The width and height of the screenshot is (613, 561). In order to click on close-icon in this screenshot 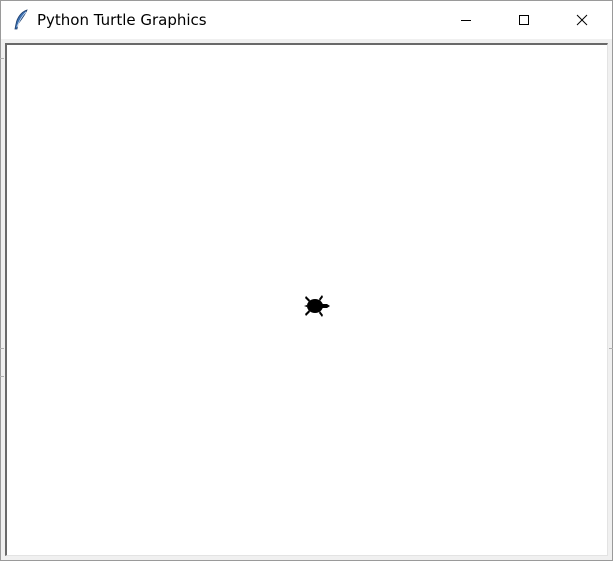, I will do `click(582, 20)`.